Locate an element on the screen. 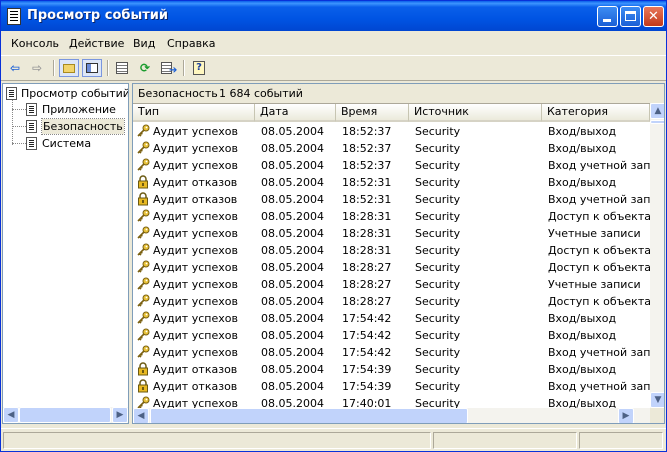 Image resolution: width=667 pixels, height=452 pixels. system-log-icon is located at coordinates (31, 143).